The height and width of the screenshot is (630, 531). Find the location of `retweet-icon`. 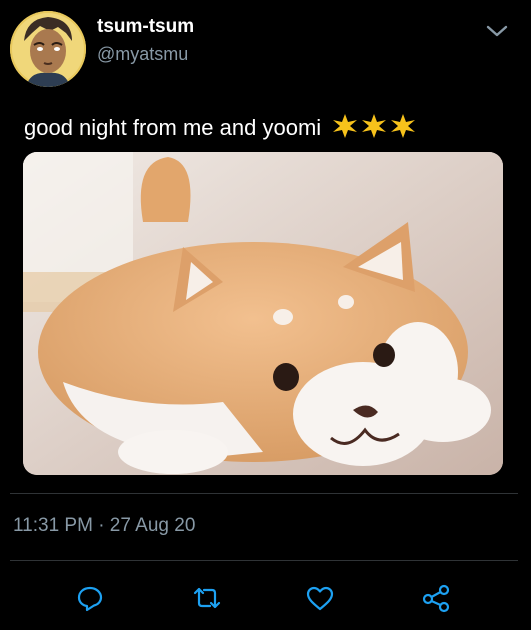

retweet-icon is located at coordinates (207, 598).